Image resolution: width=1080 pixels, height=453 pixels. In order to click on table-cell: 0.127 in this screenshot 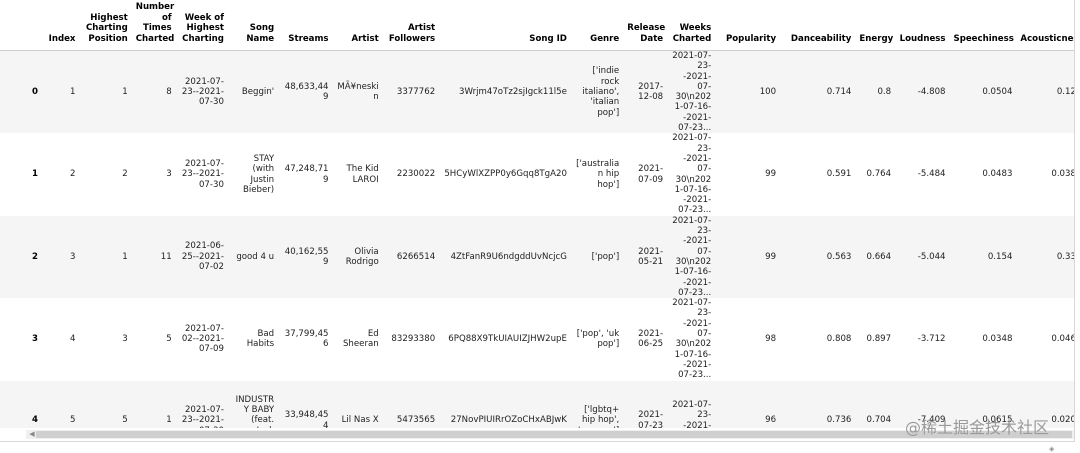, I will do `click(1045, 92)`.